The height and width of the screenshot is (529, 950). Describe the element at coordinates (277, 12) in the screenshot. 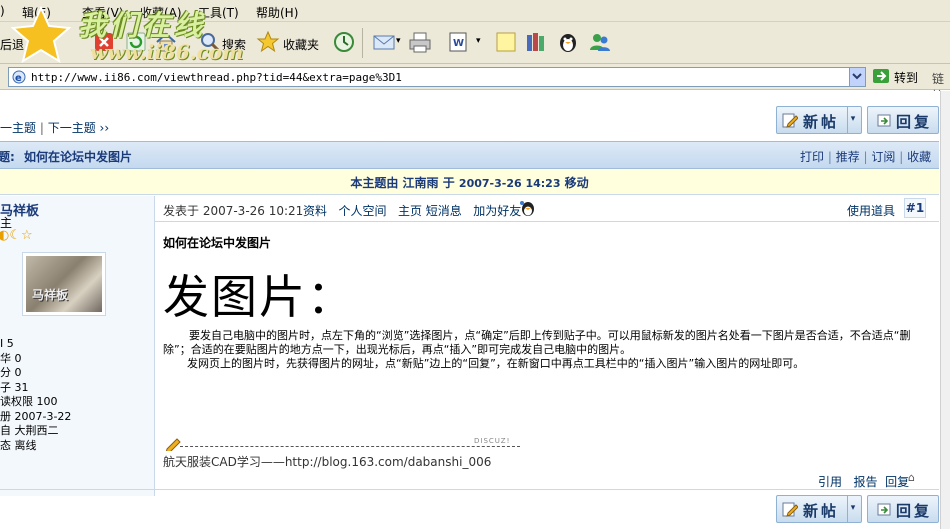

I see `menu-help: 帮助(H)` at that location.